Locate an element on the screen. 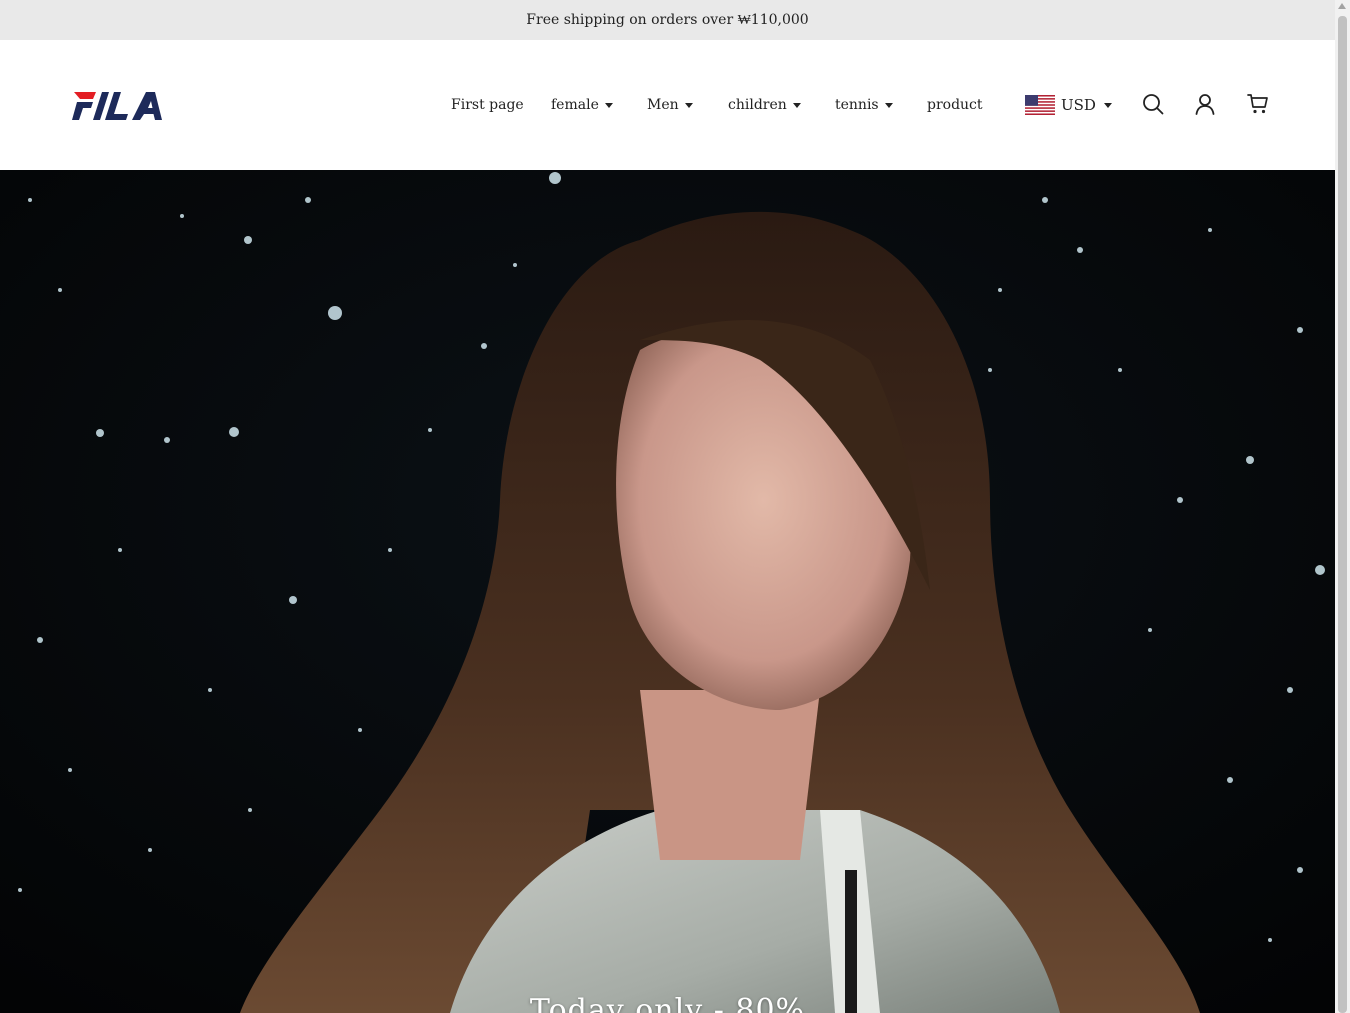 The width and height of the screenshot is (1350, 1013). nav-tennis: tennis is located at coordinates (864, 105).